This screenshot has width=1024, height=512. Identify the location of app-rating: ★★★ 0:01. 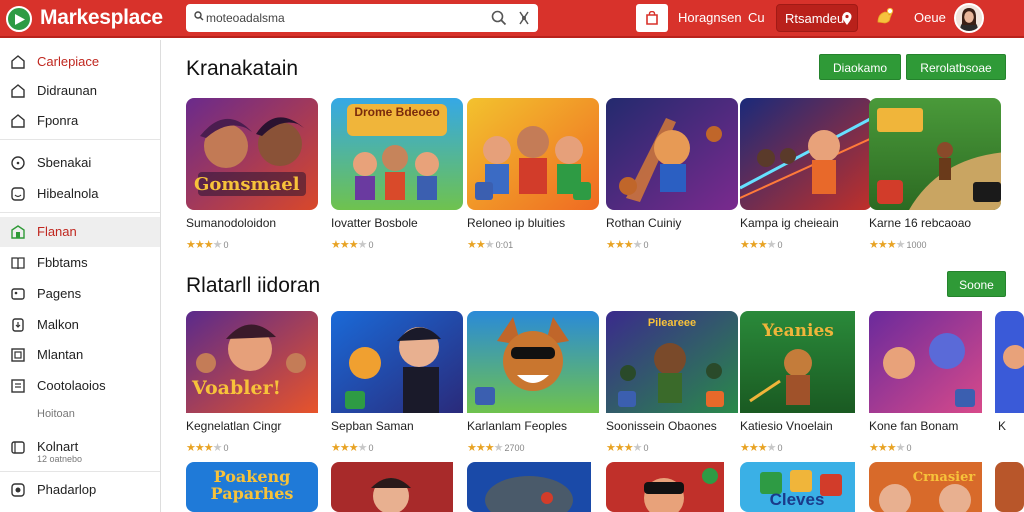
(490, 245).